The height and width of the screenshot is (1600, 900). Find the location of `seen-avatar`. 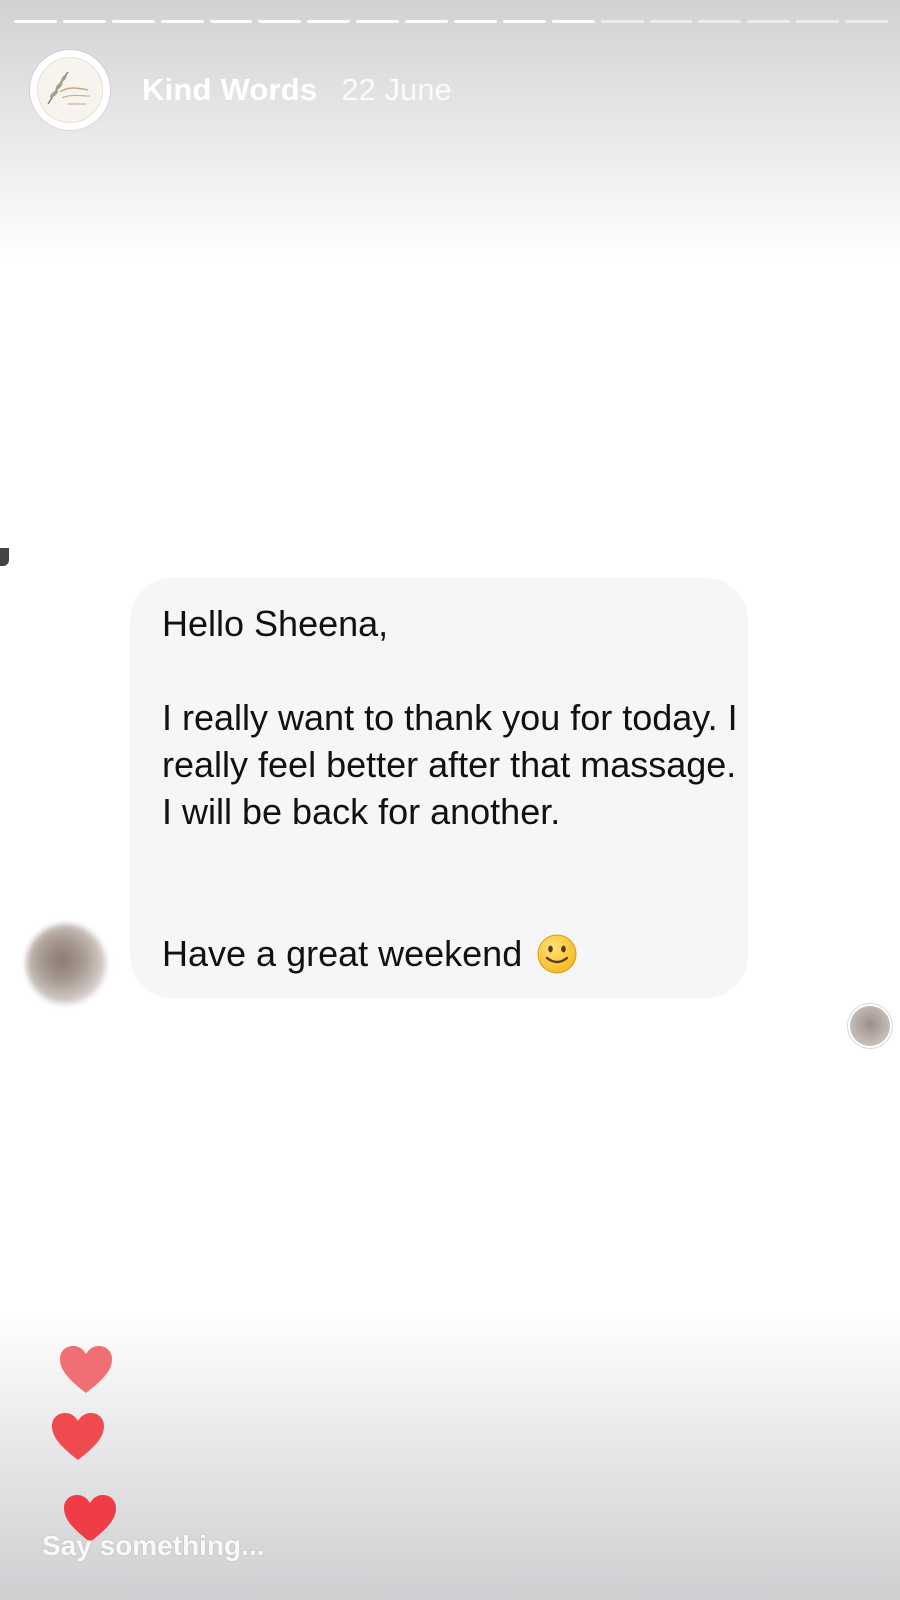

seen-avatar is located at coordinates (870, 1026).